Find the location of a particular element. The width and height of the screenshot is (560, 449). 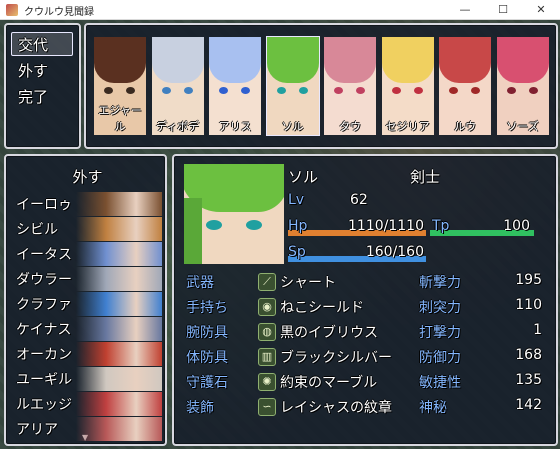

party-member-3: アリス is located at coordinates (235, 86).